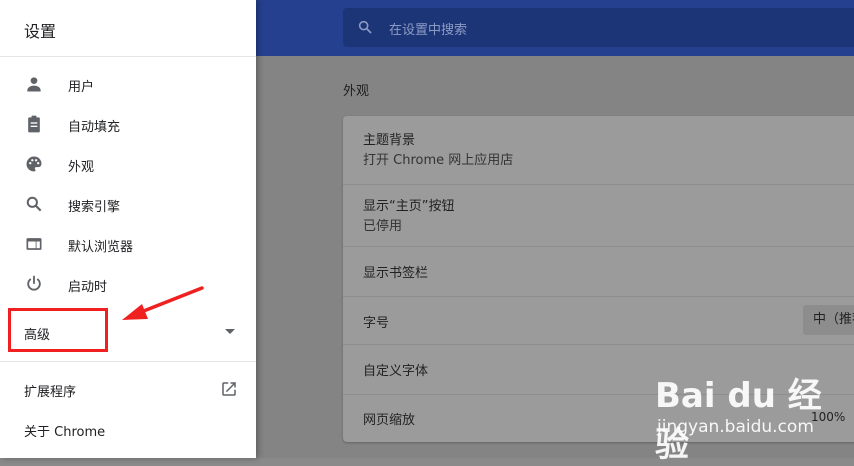  I want to click on person-icon, so click(34, 84).